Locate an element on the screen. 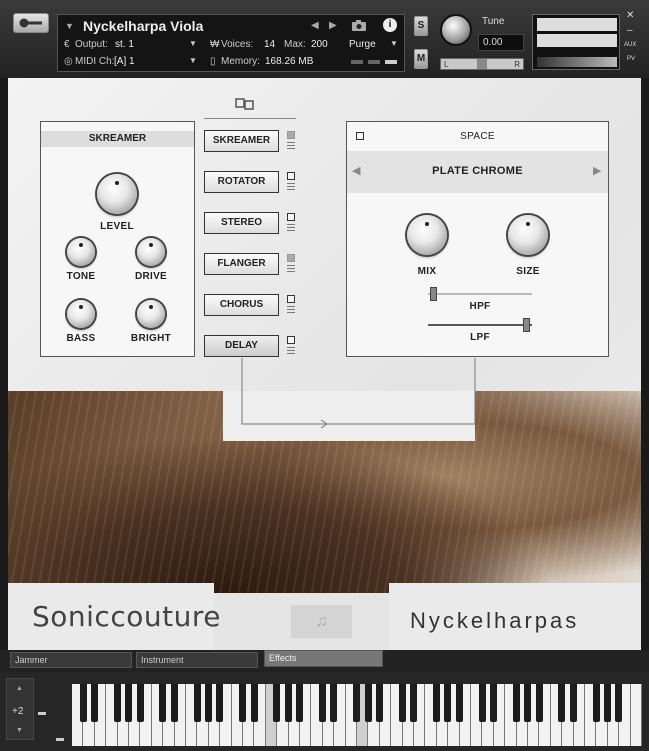 Image resolution: width=649 pixels, height=751 pixels. mod-wheel-indicator is located at coordinates (60, 739).